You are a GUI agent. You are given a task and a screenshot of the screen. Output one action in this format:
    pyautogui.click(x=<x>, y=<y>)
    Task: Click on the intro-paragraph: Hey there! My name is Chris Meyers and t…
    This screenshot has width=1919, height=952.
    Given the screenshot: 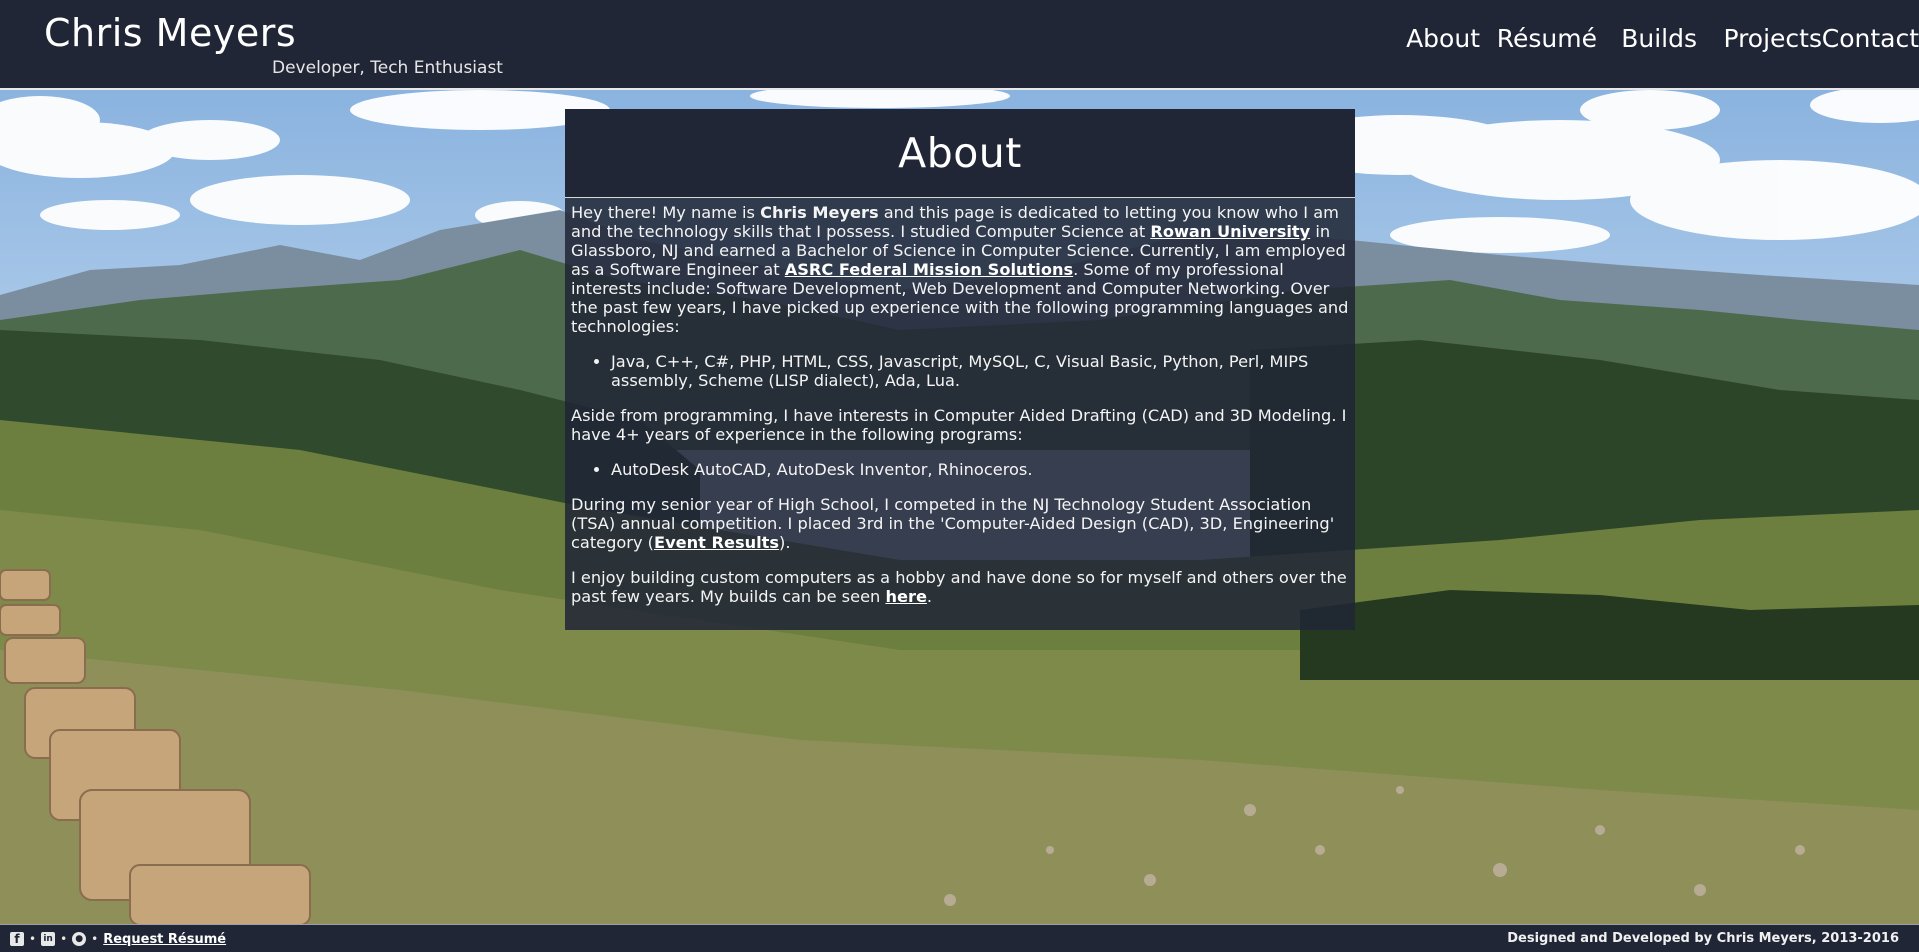 What is the action you would take?
    pyautogui.click(x=960, y=269)
    